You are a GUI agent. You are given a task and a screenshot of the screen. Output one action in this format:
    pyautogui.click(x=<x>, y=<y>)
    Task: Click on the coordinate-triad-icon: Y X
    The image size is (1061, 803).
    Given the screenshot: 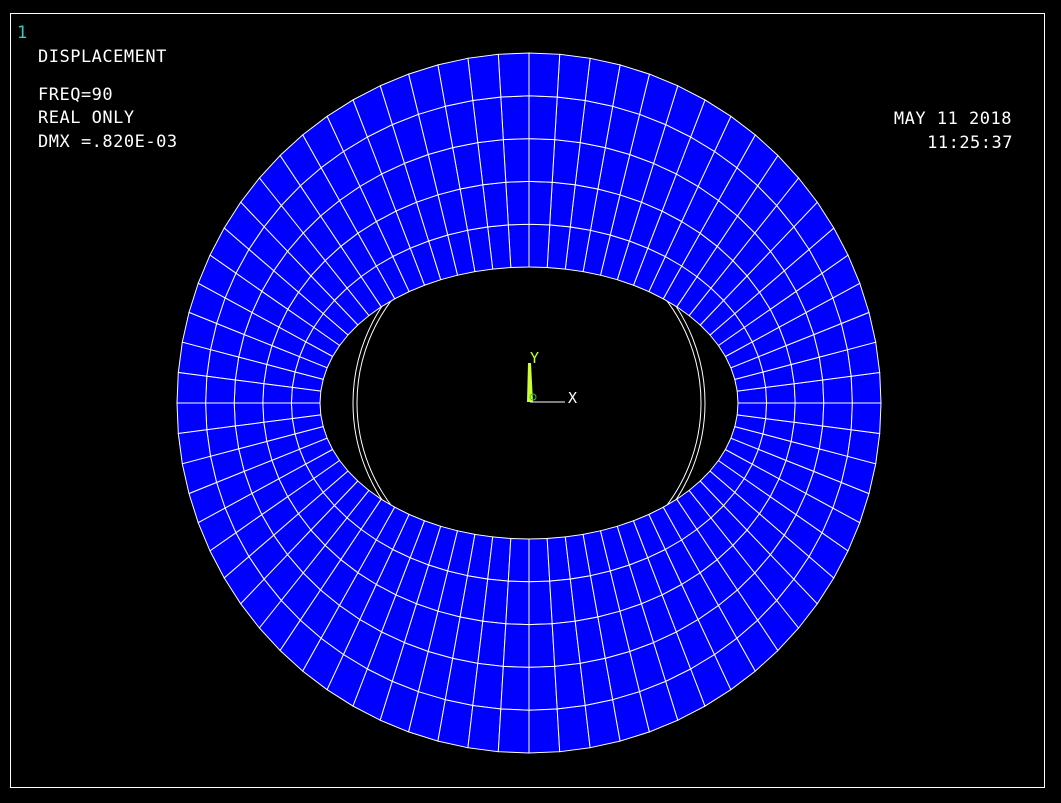 What is the action you would take?
    pyautogui.click(x=552, y=378)
    